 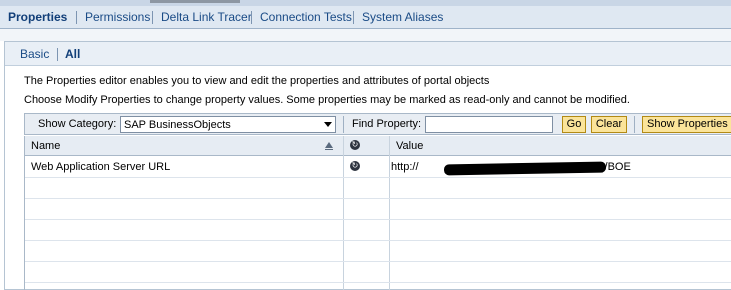 I want to click on sub-tab-bar: Basic All, so click(x=368, y=54).